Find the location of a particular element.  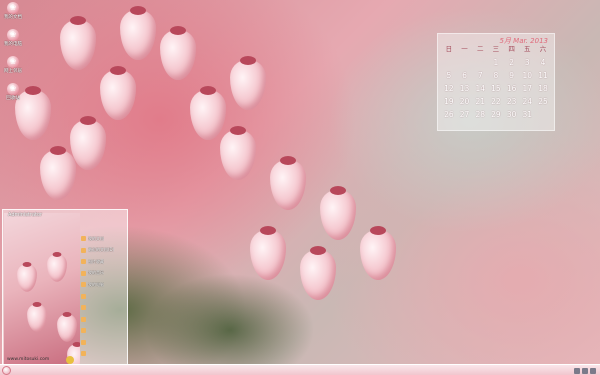

system-tray is located at coordinates (585, 370).